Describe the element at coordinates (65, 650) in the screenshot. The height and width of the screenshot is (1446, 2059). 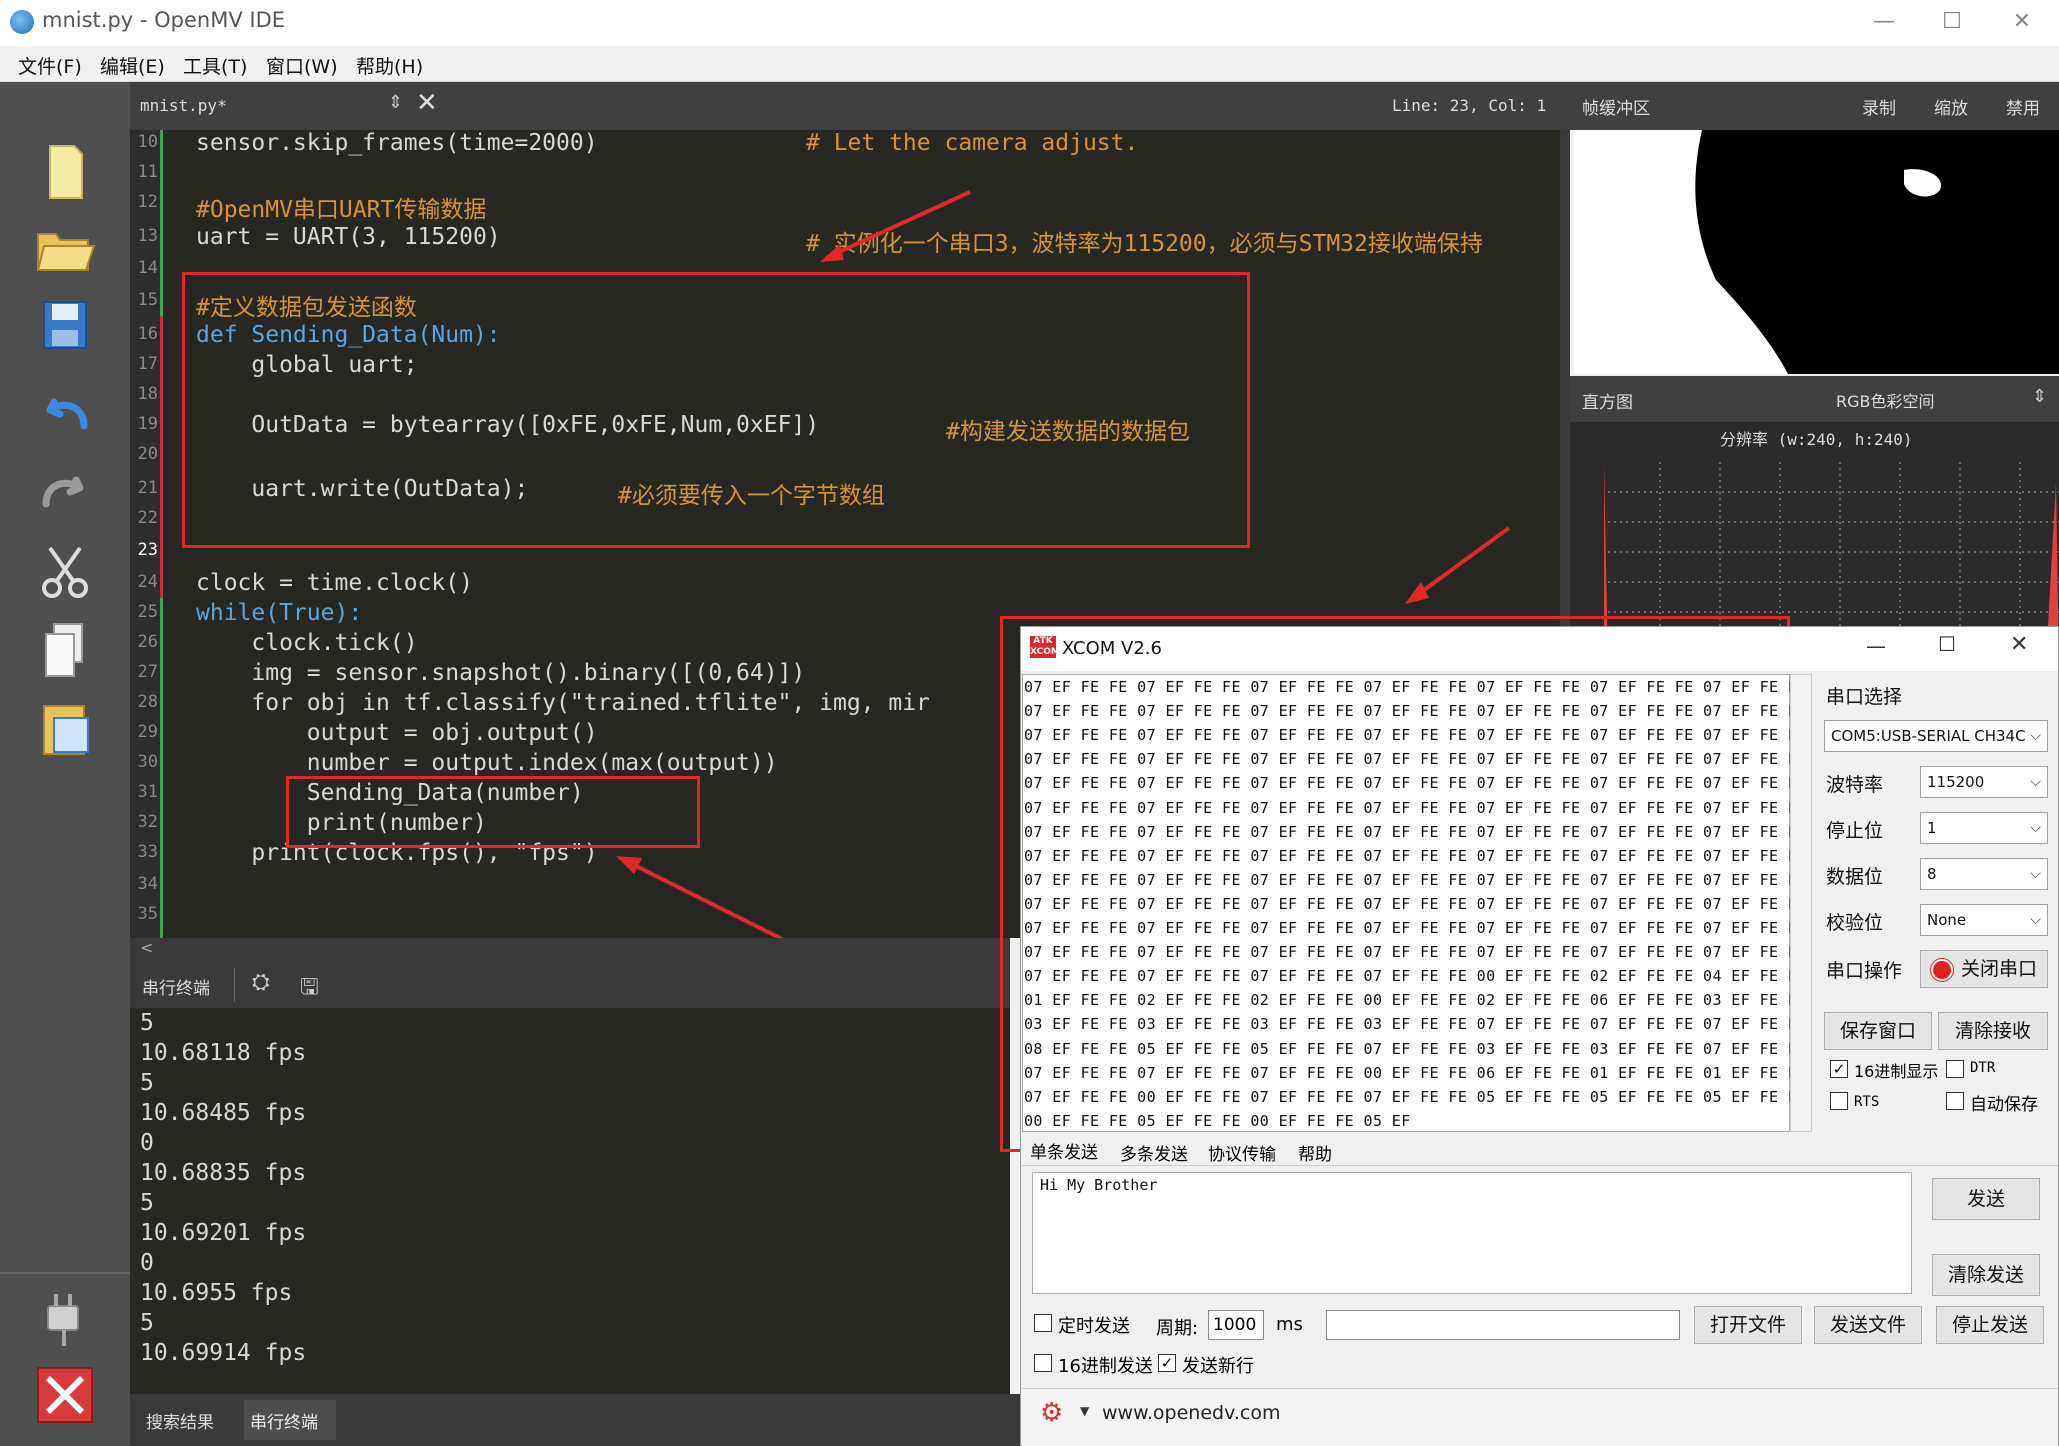
I see `copy-icon` at that location.